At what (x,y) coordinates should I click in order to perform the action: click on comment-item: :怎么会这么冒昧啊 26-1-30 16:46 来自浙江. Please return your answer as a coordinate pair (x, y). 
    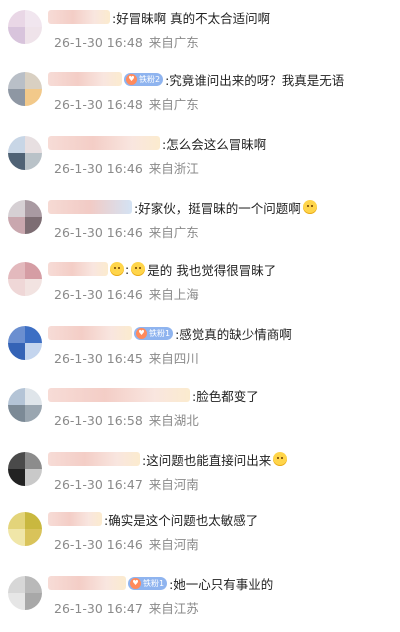
    Looking at the image, I should click on (200, 162).